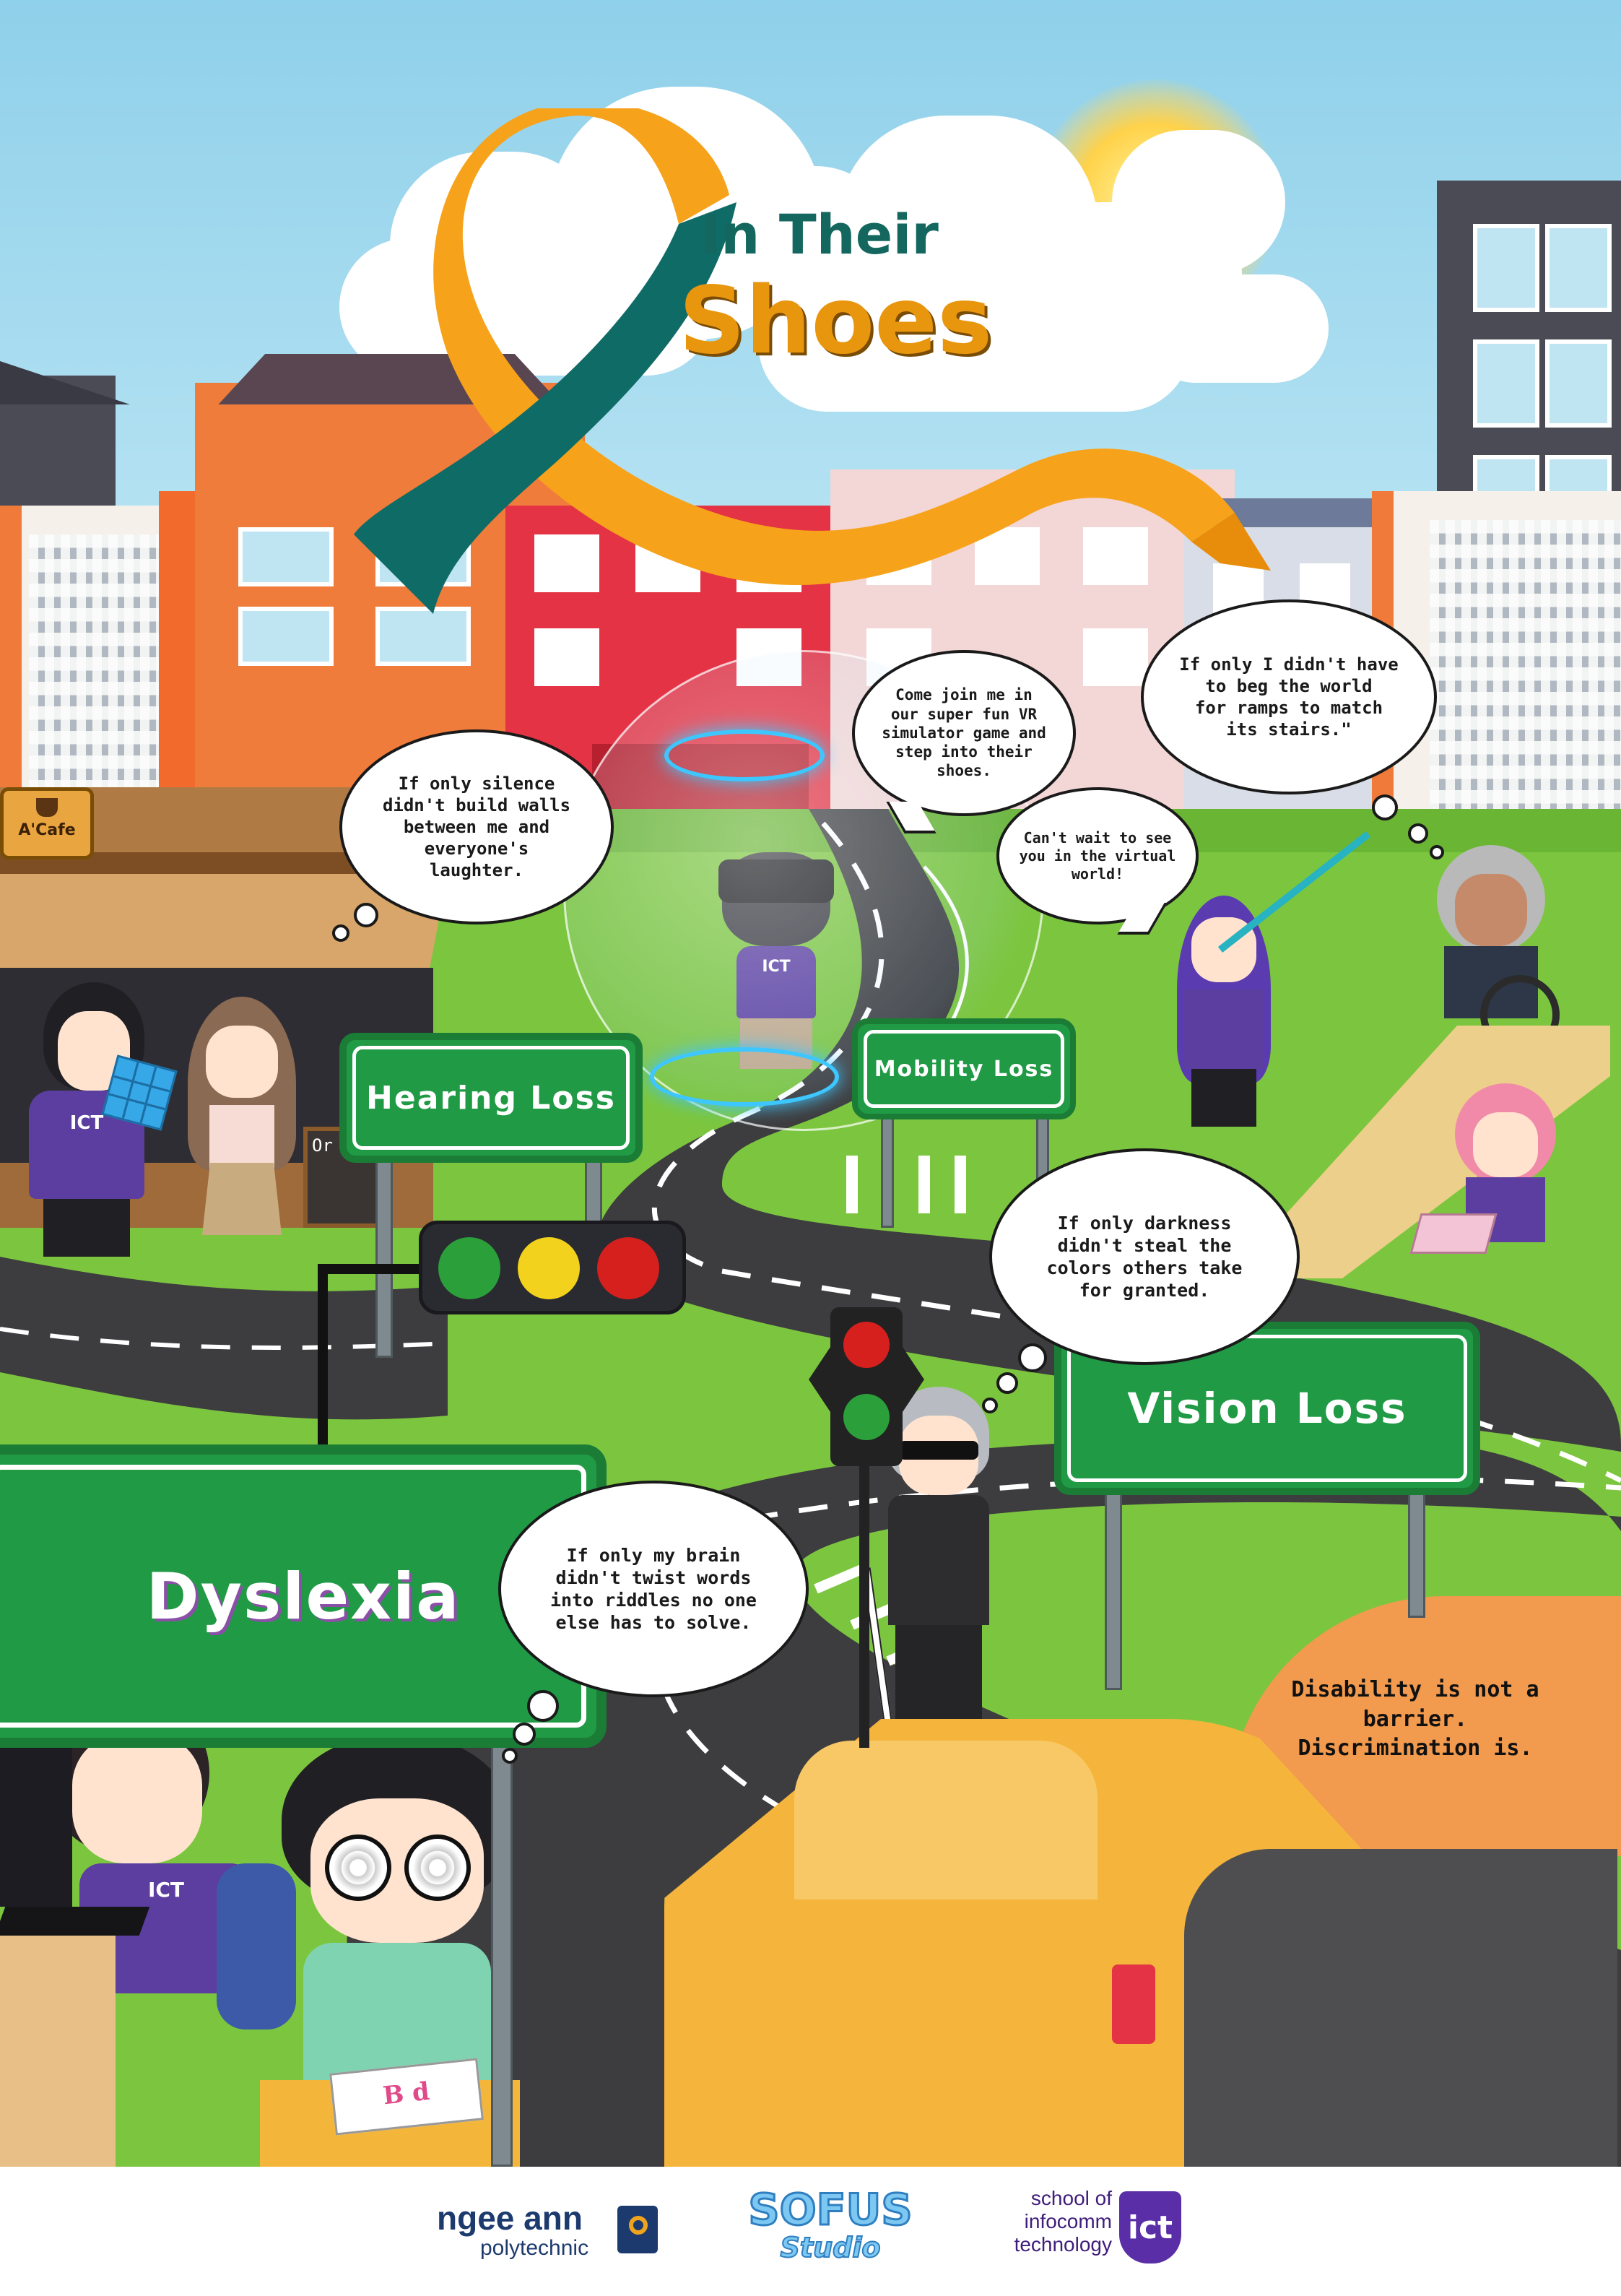 This screenshot has height=2296, width=1621. I want to click on book-letters: B d, so click(406, 2093).